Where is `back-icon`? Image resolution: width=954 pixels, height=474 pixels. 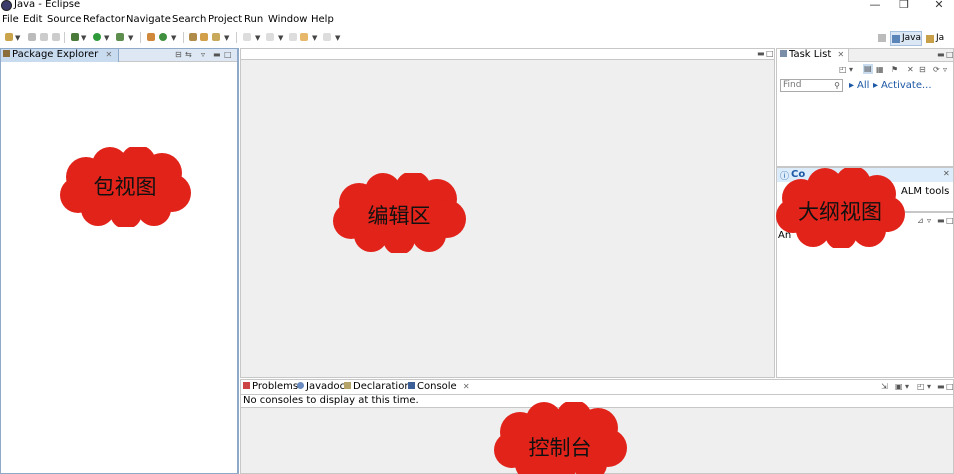 back-icon is located at coordinates (304, 37).